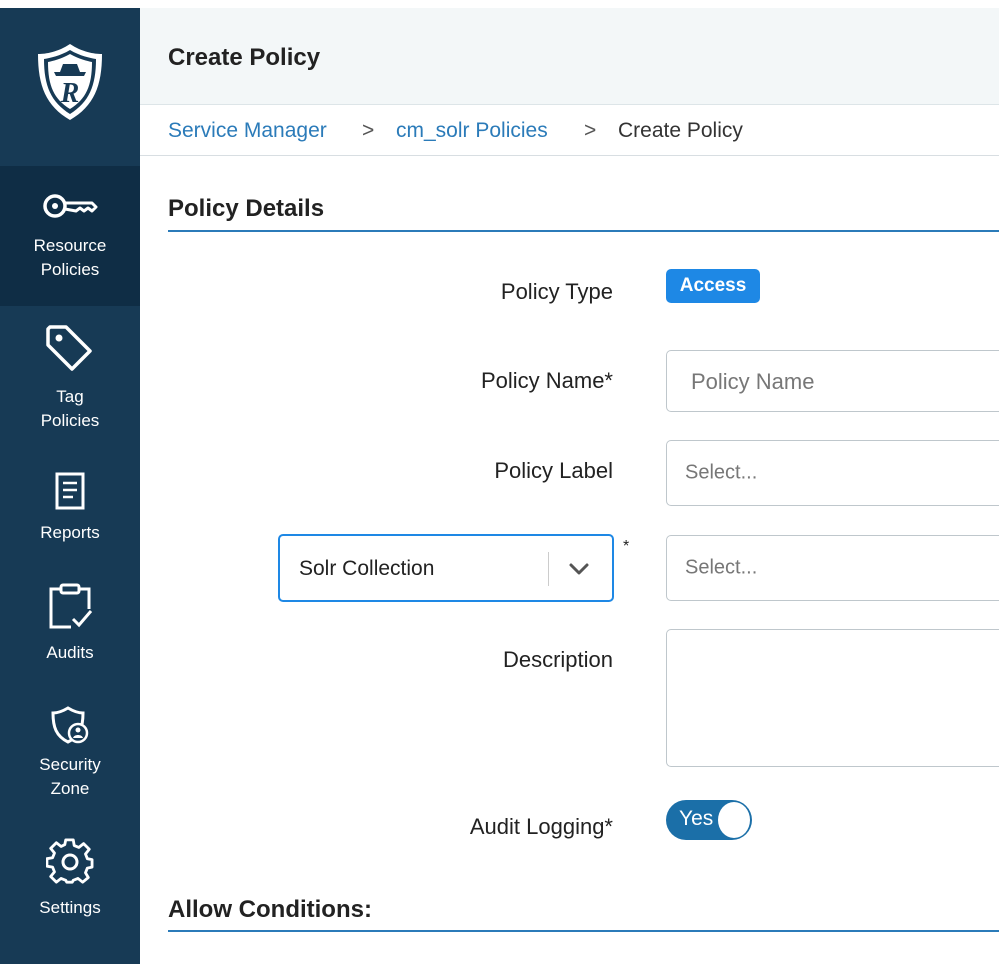 The width and height of the screenshot is (999, 964). Describe the element at coordinates (70, 725) in the screenshot. I see `shield-user-icon` at that location.